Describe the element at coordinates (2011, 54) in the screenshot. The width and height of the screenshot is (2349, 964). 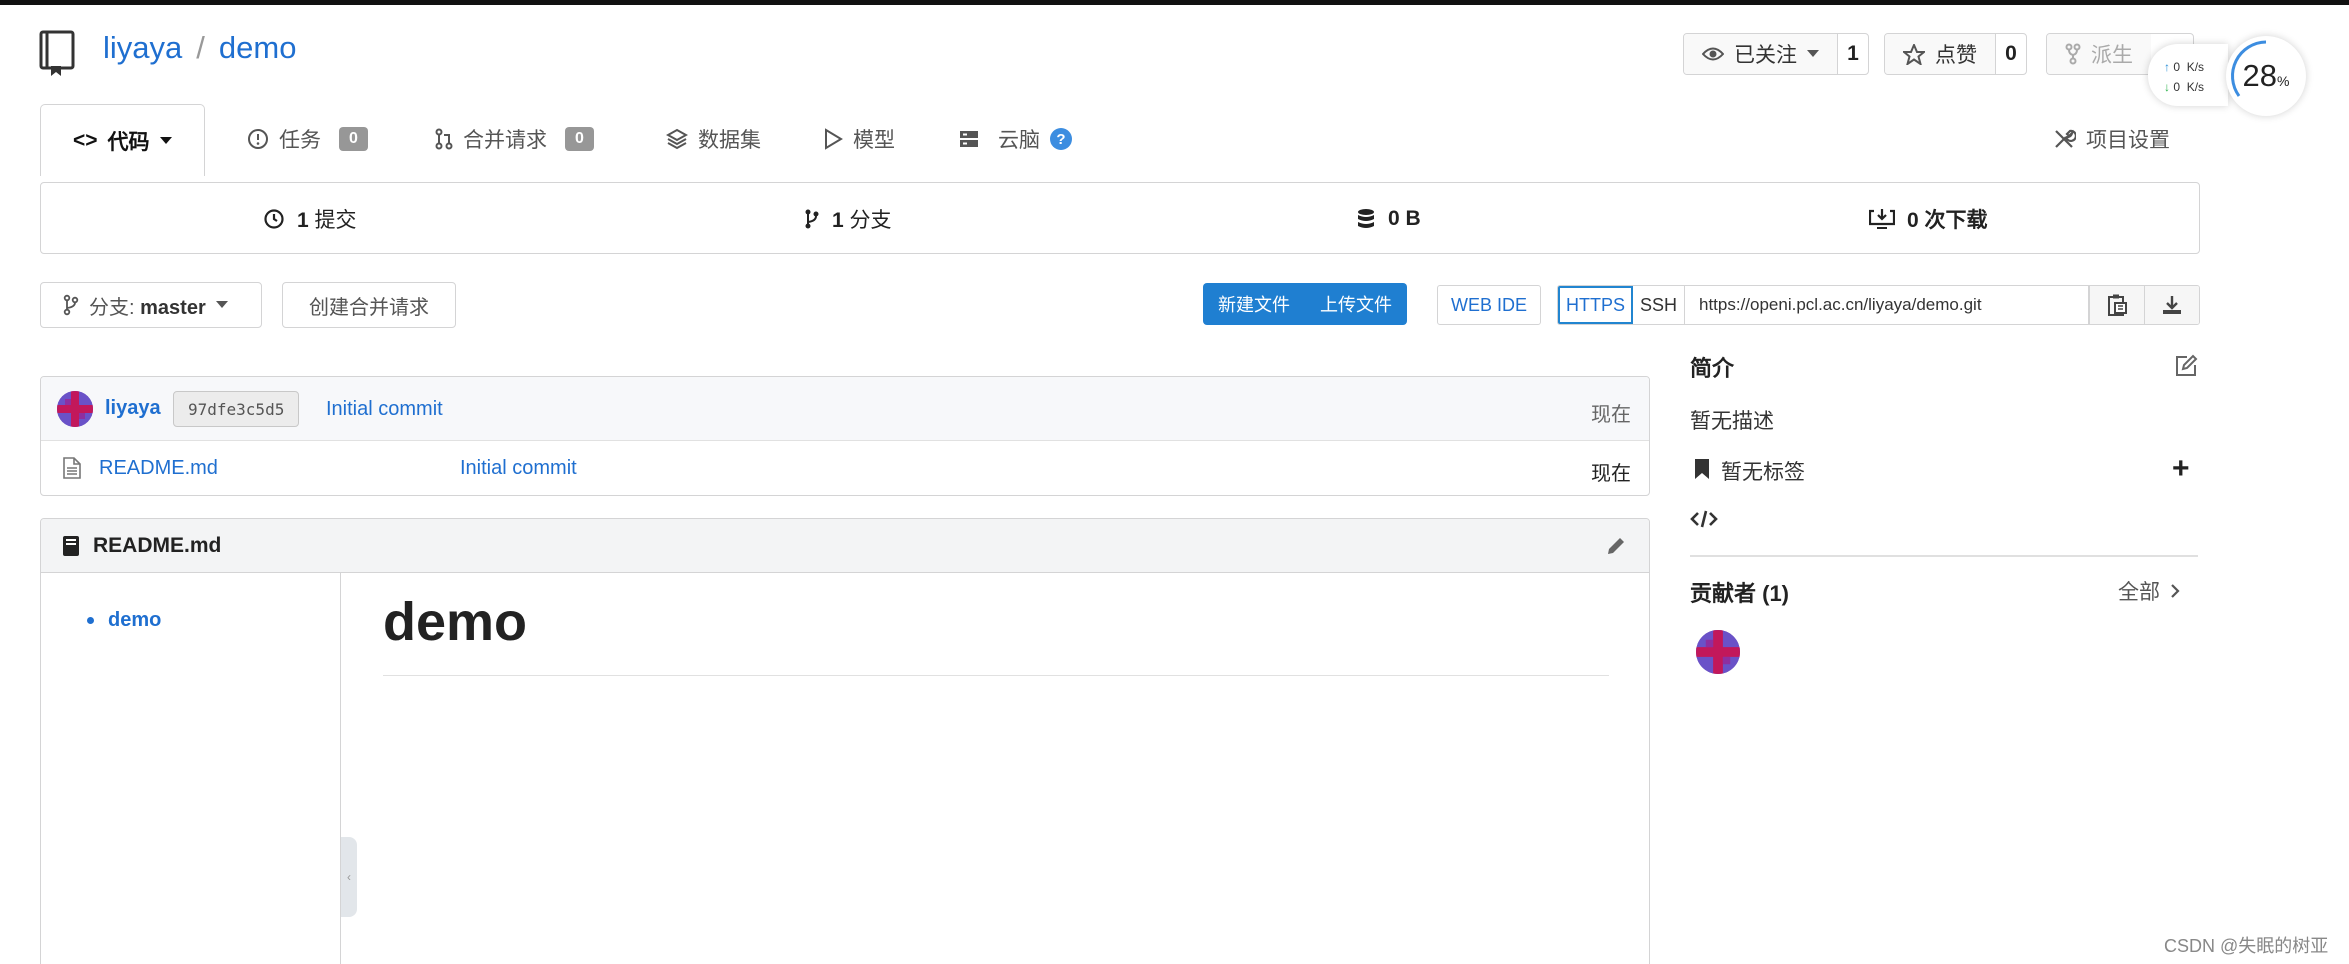
I see `star-count: 0` at that location.